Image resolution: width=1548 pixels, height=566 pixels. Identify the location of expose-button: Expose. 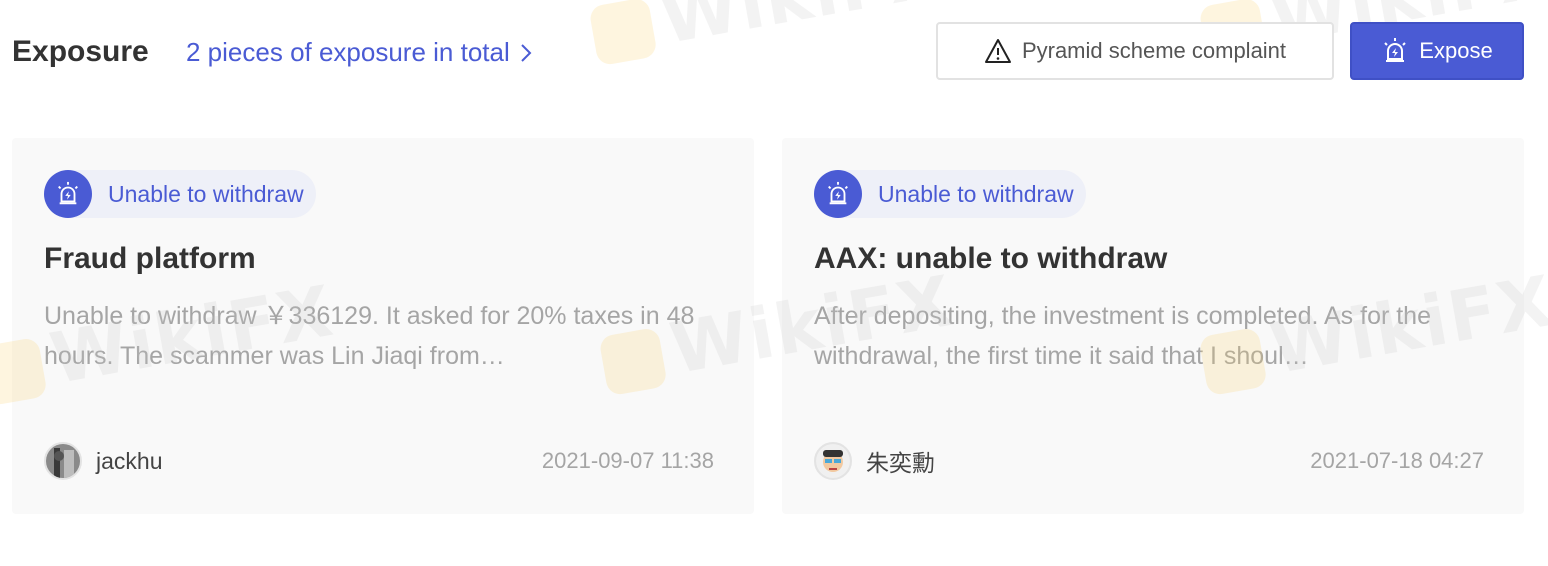
(1437, 51).